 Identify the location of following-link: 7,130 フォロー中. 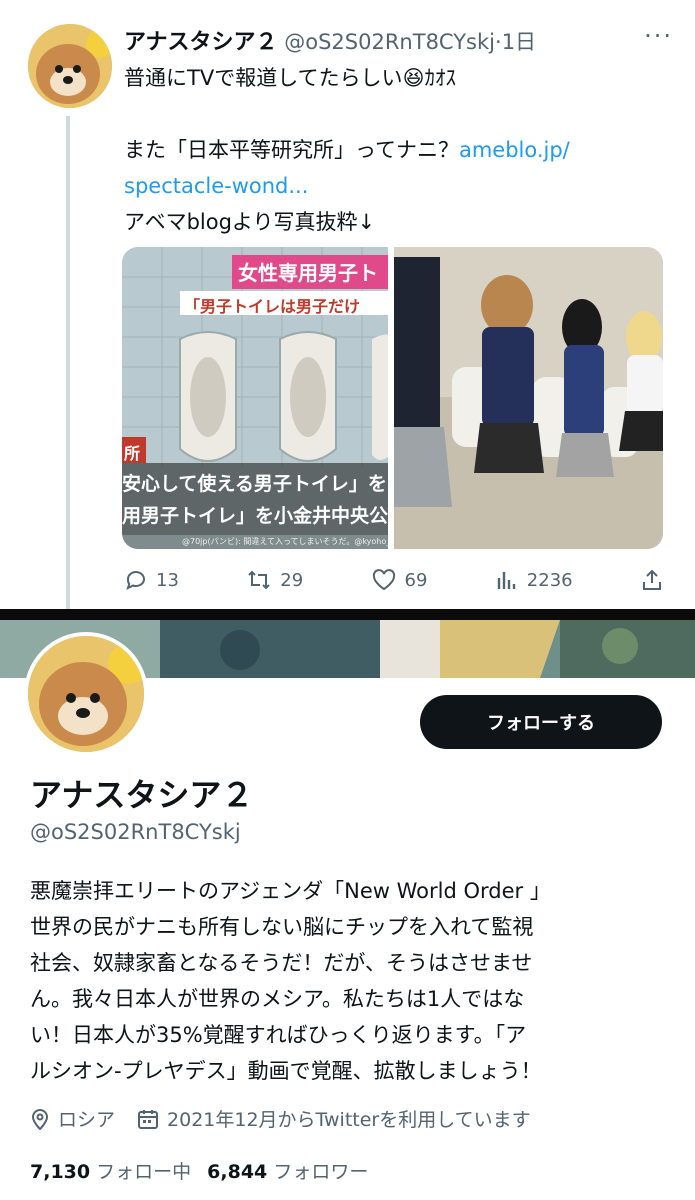
(110, 1170).